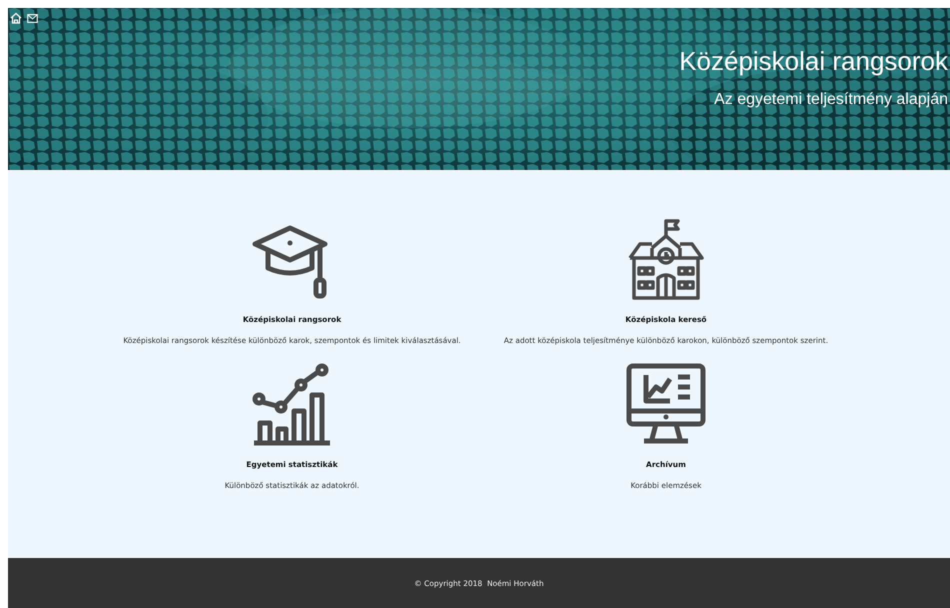 The height and width of the screenshot is (608, 950). Describe the element at coordinates (32, 18) in the screenshot. I see `mail-icon` at that location.